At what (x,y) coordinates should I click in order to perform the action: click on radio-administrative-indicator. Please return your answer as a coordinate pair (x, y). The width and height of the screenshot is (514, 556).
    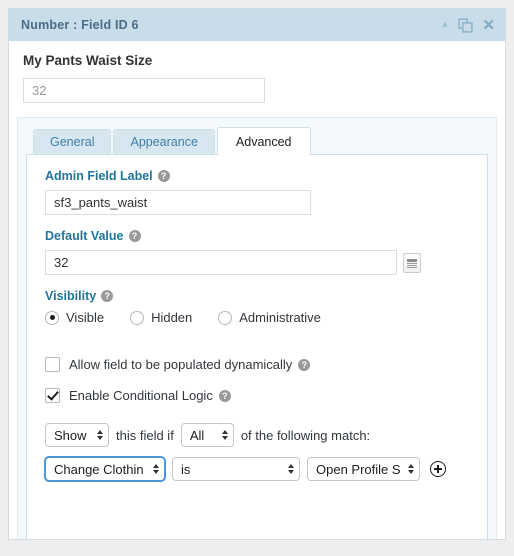
    Looking at the image, I should click on (225, 317).